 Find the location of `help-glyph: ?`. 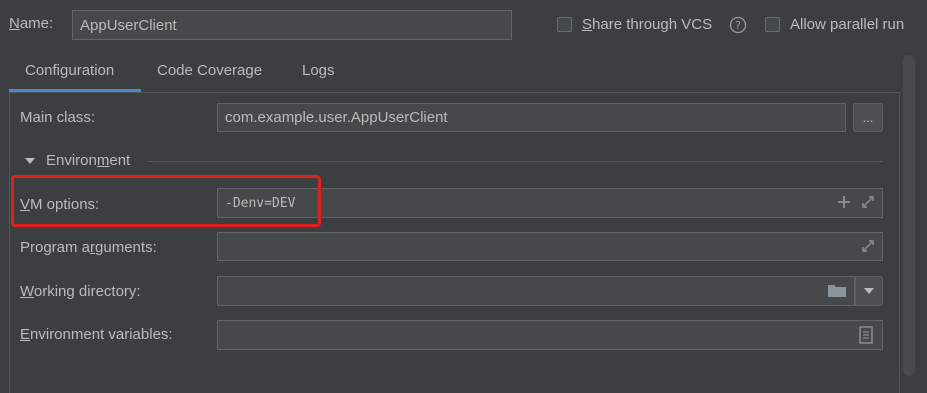

help-glyph: ? is located at coordinates (738, 25).